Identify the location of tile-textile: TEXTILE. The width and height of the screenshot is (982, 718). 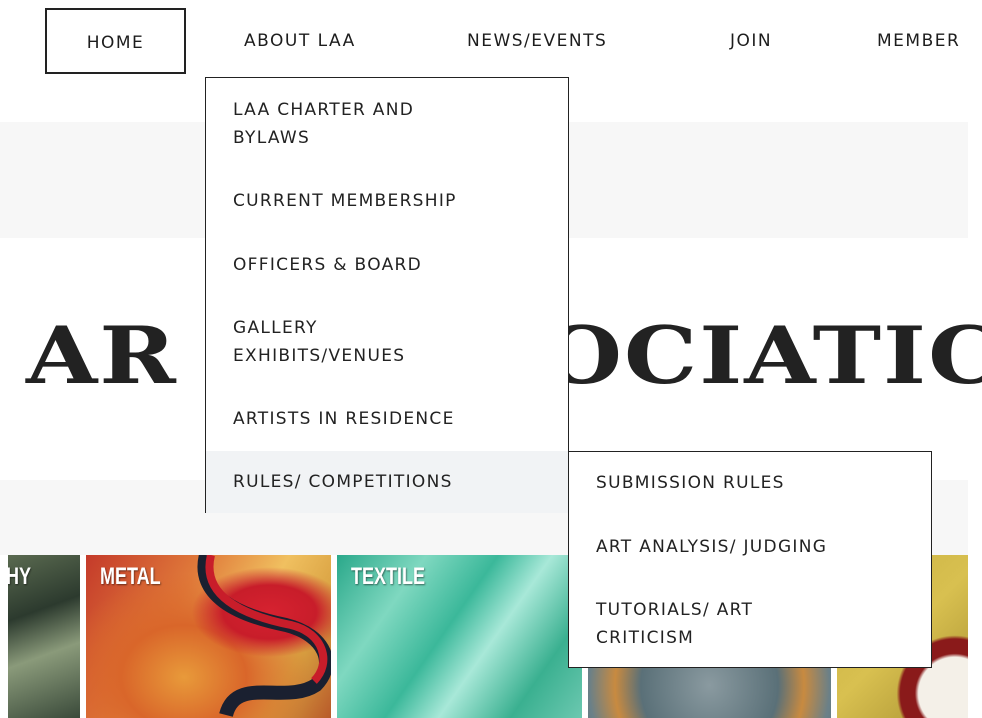
(459, 636).